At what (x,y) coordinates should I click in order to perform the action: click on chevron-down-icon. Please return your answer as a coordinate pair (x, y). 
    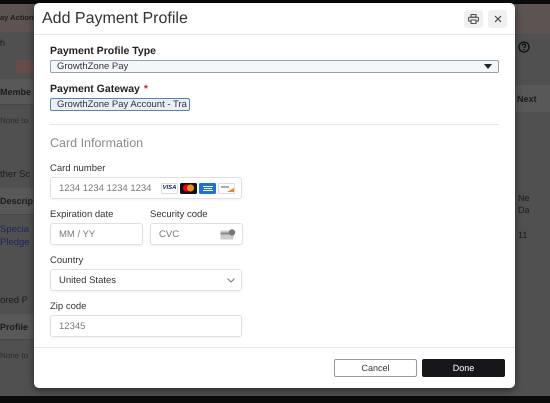
    Looking at the image, I should click on (231, 280).